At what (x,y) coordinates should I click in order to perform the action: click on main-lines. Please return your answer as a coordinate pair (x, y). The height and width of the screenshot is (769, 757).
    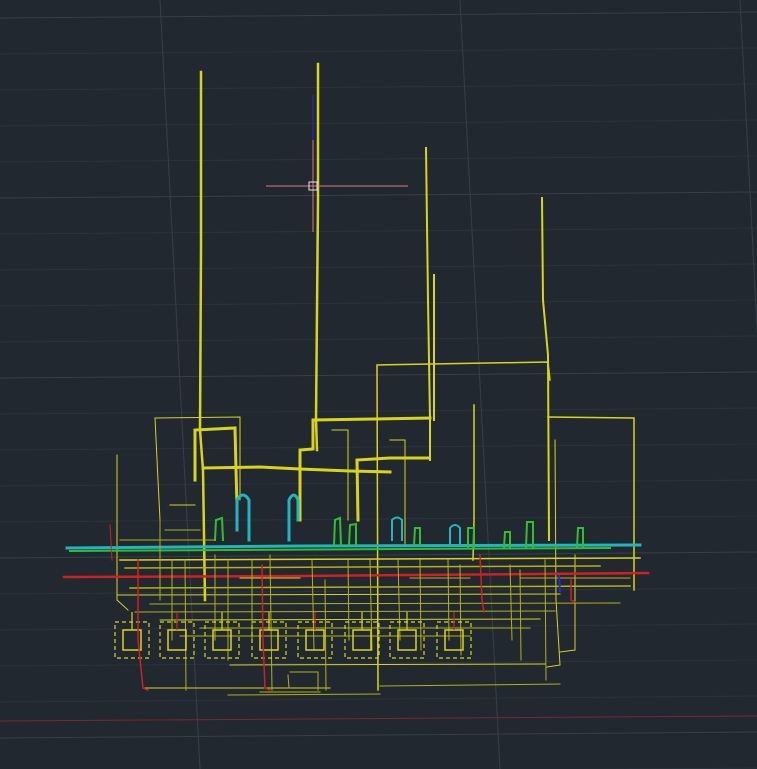
    Looking at the image, I should click on (356, 561).